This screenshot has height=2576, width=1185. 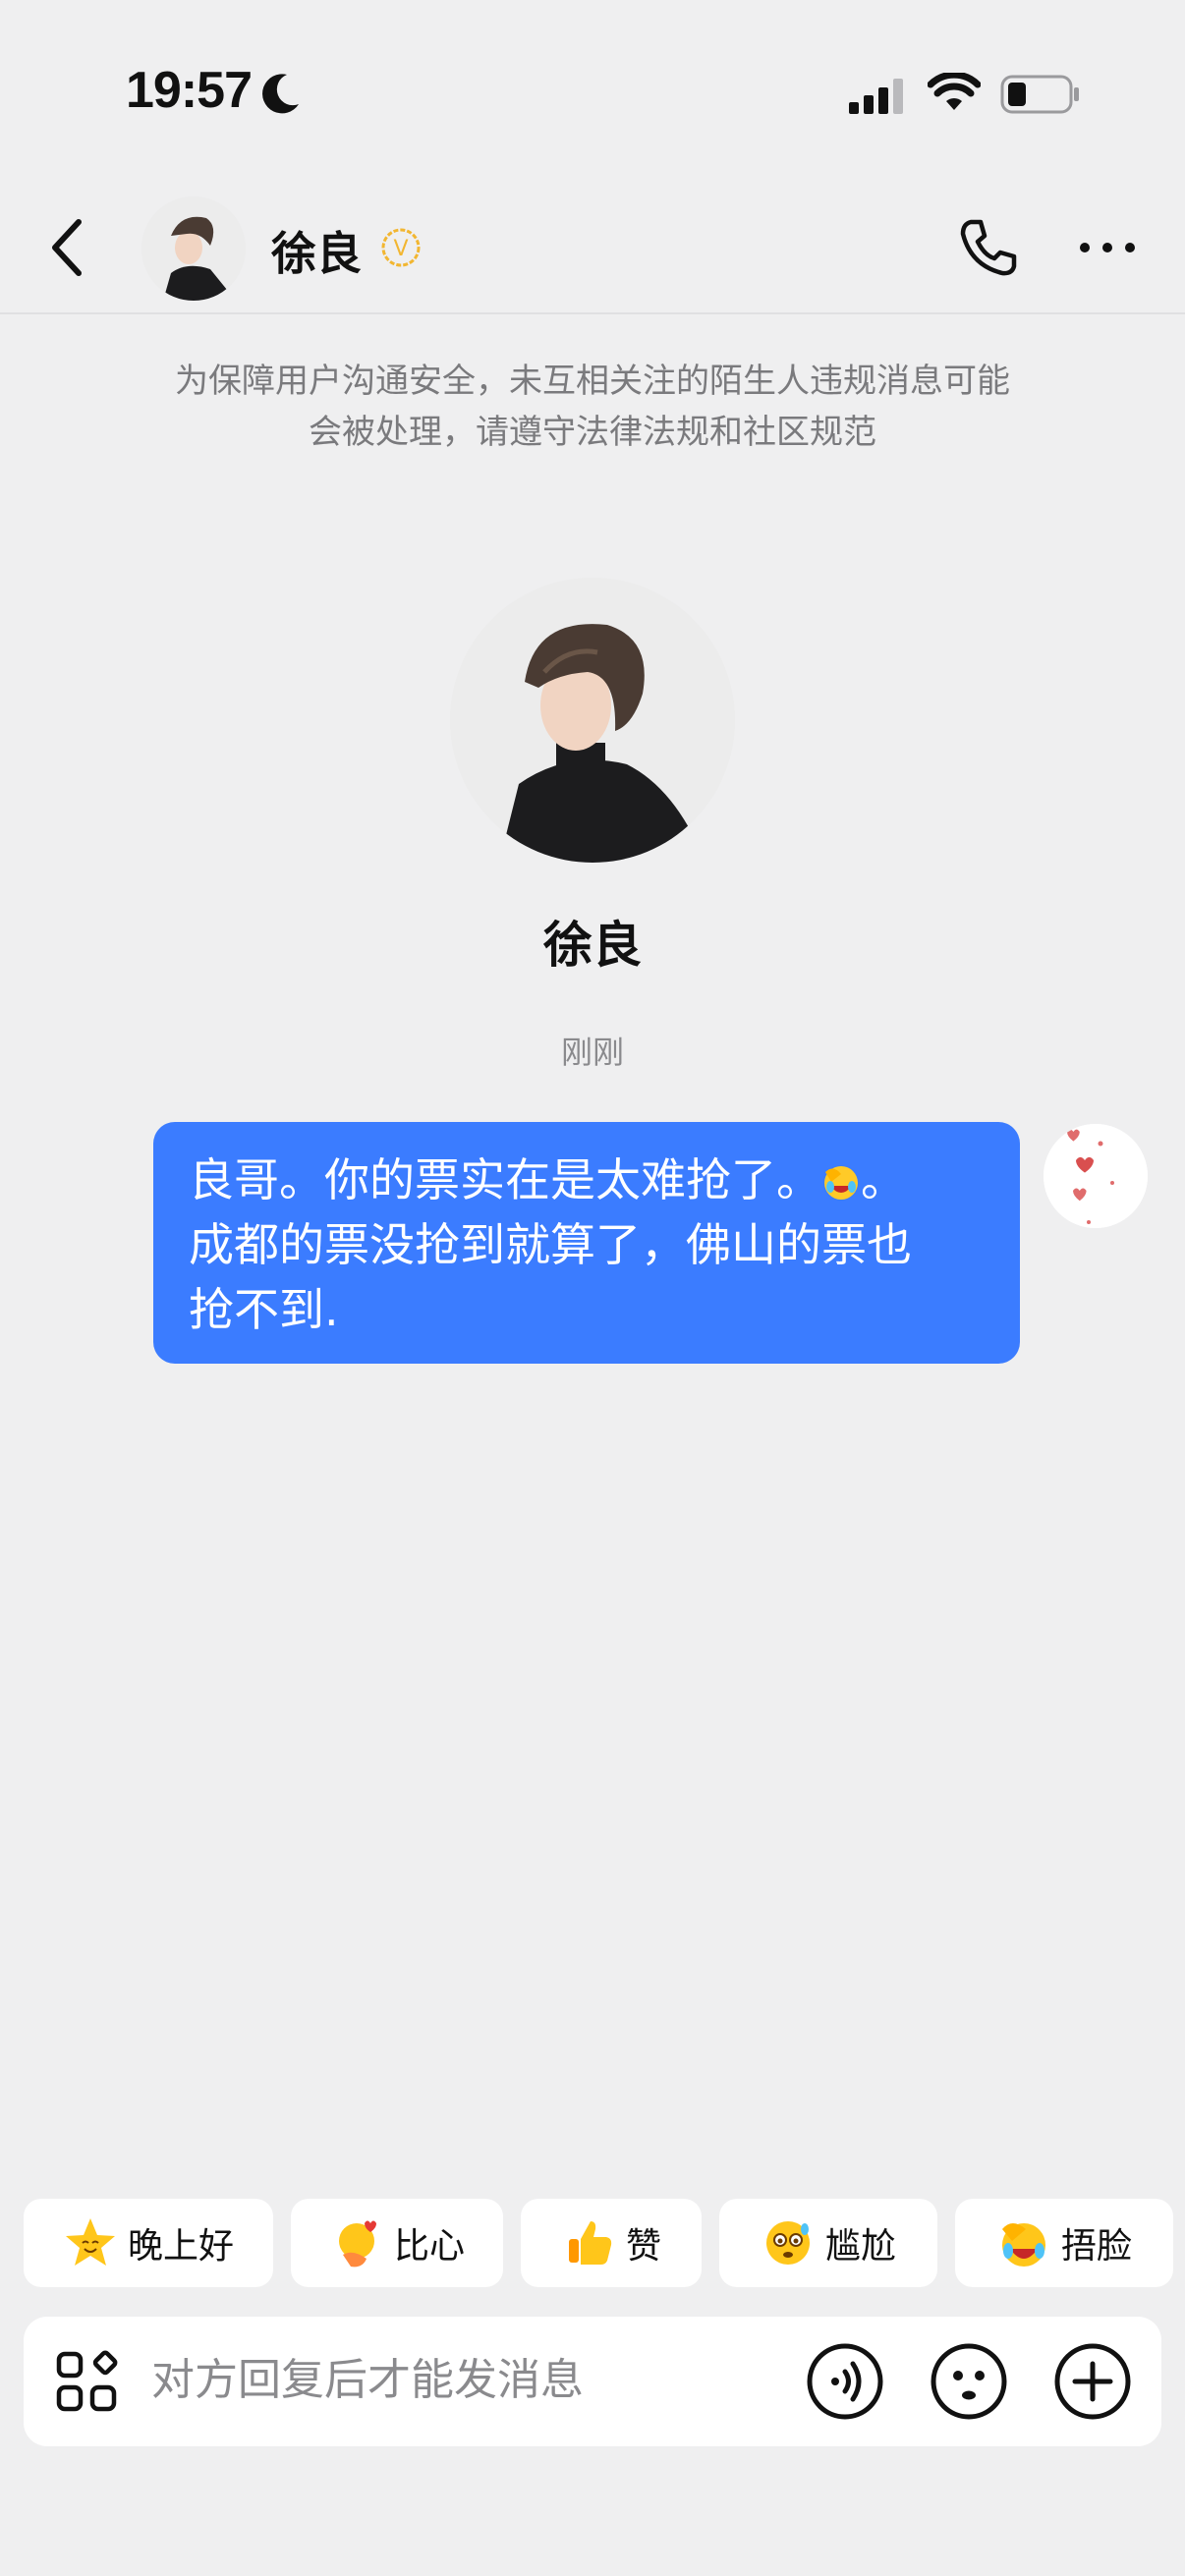 I want to click on message-input-bar: 对方回复后才能发消息, so click(x=592, y=2381).